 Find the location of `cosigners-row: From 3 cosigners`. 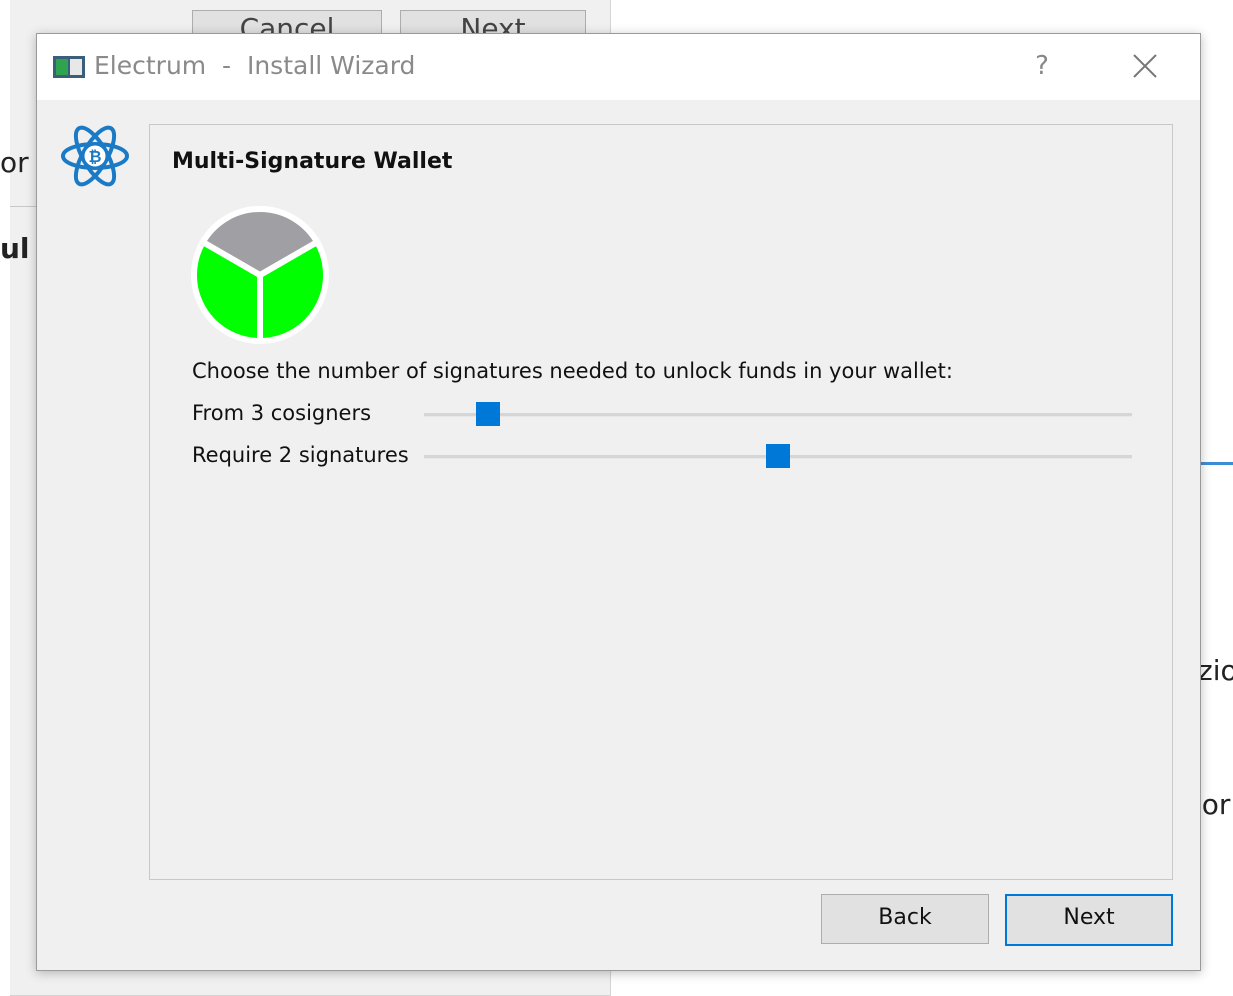

cosigners-row: From 3 cosigners is located at coordinates (672, 415).